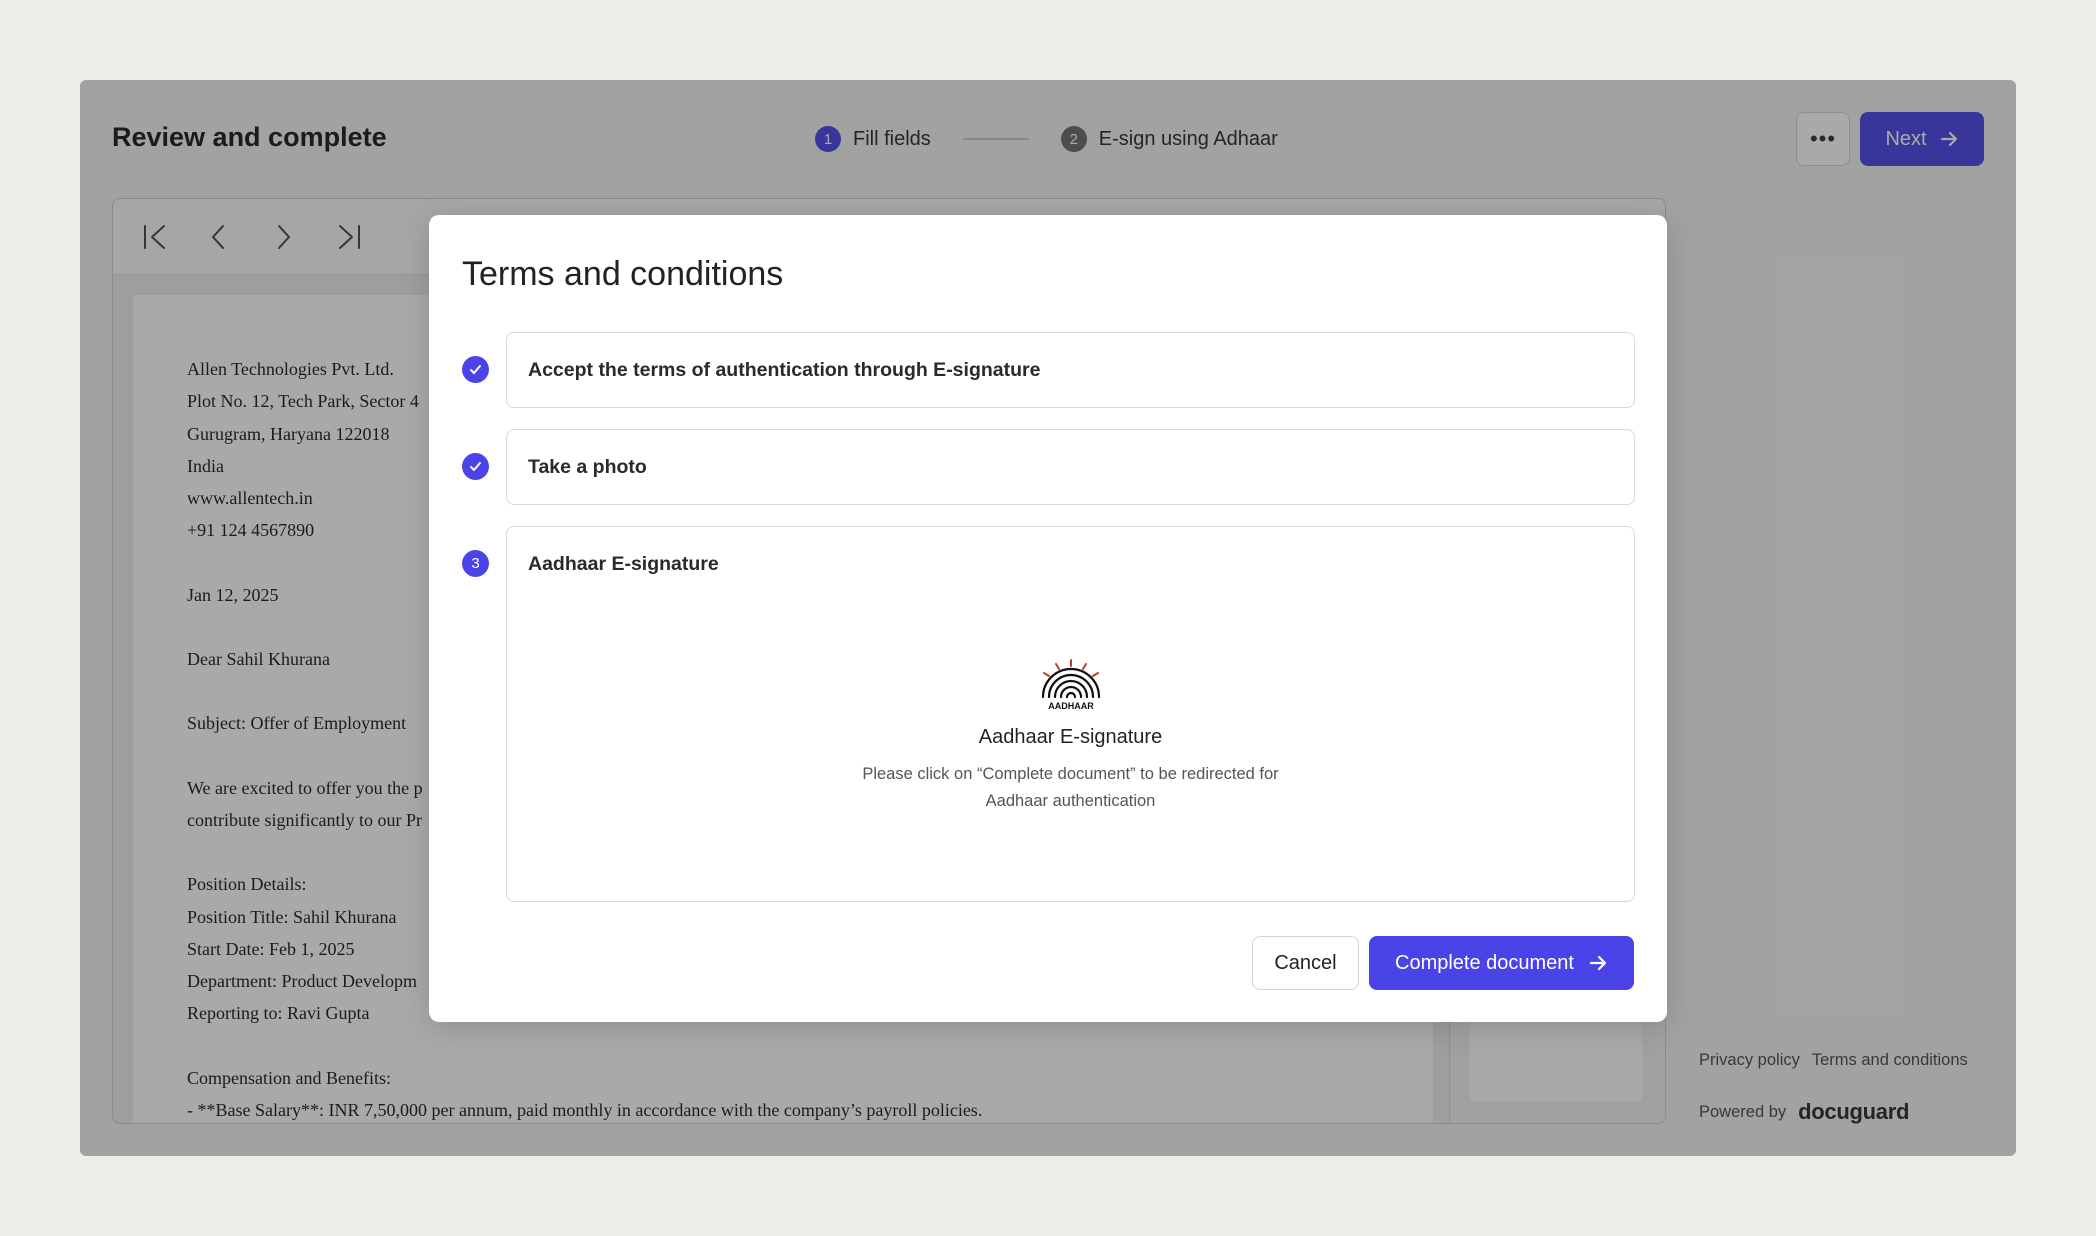 This screenshot has height=1236, width=2096. What do you see at coordinates (1598, 963) in the screenshot?
I see `arrow-right-icon` at bounding box center [1598, 963].